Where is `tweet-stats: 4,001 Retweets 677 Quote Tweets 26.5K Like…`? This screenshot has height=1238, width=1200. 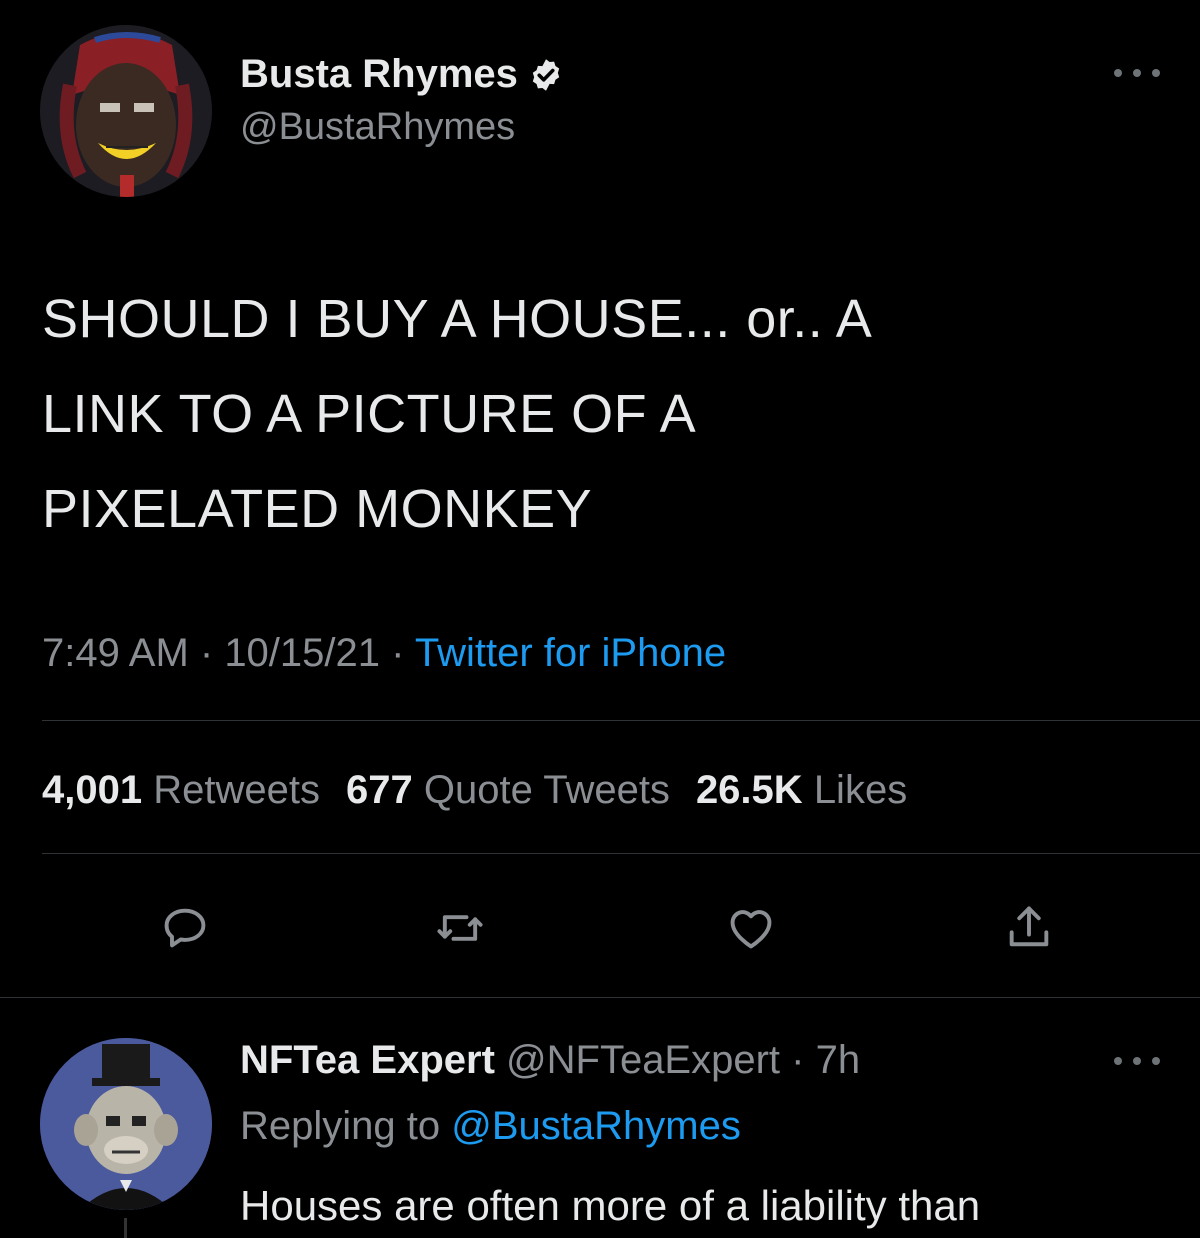 tweet-stats: 4,001 Retweets 677 Quote Tweets 26.5K Like… is located at coordinates (474, 790).